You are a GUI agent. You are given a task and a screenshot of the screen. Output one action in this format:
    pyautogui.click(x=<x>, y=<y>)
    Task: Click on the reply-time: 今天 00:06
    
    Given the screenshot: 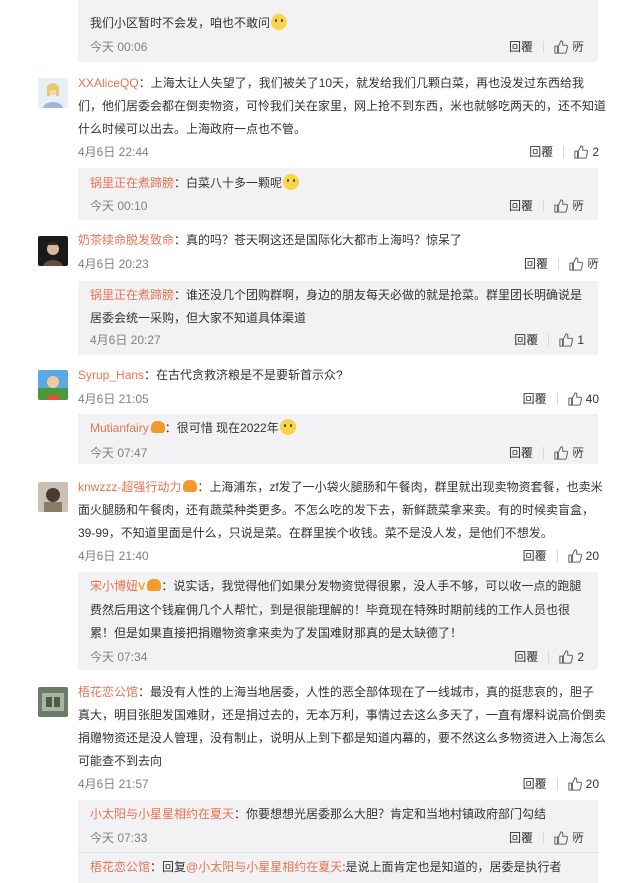 What is the action you would take?
    pyautogui.click(x=119, y=47)
    